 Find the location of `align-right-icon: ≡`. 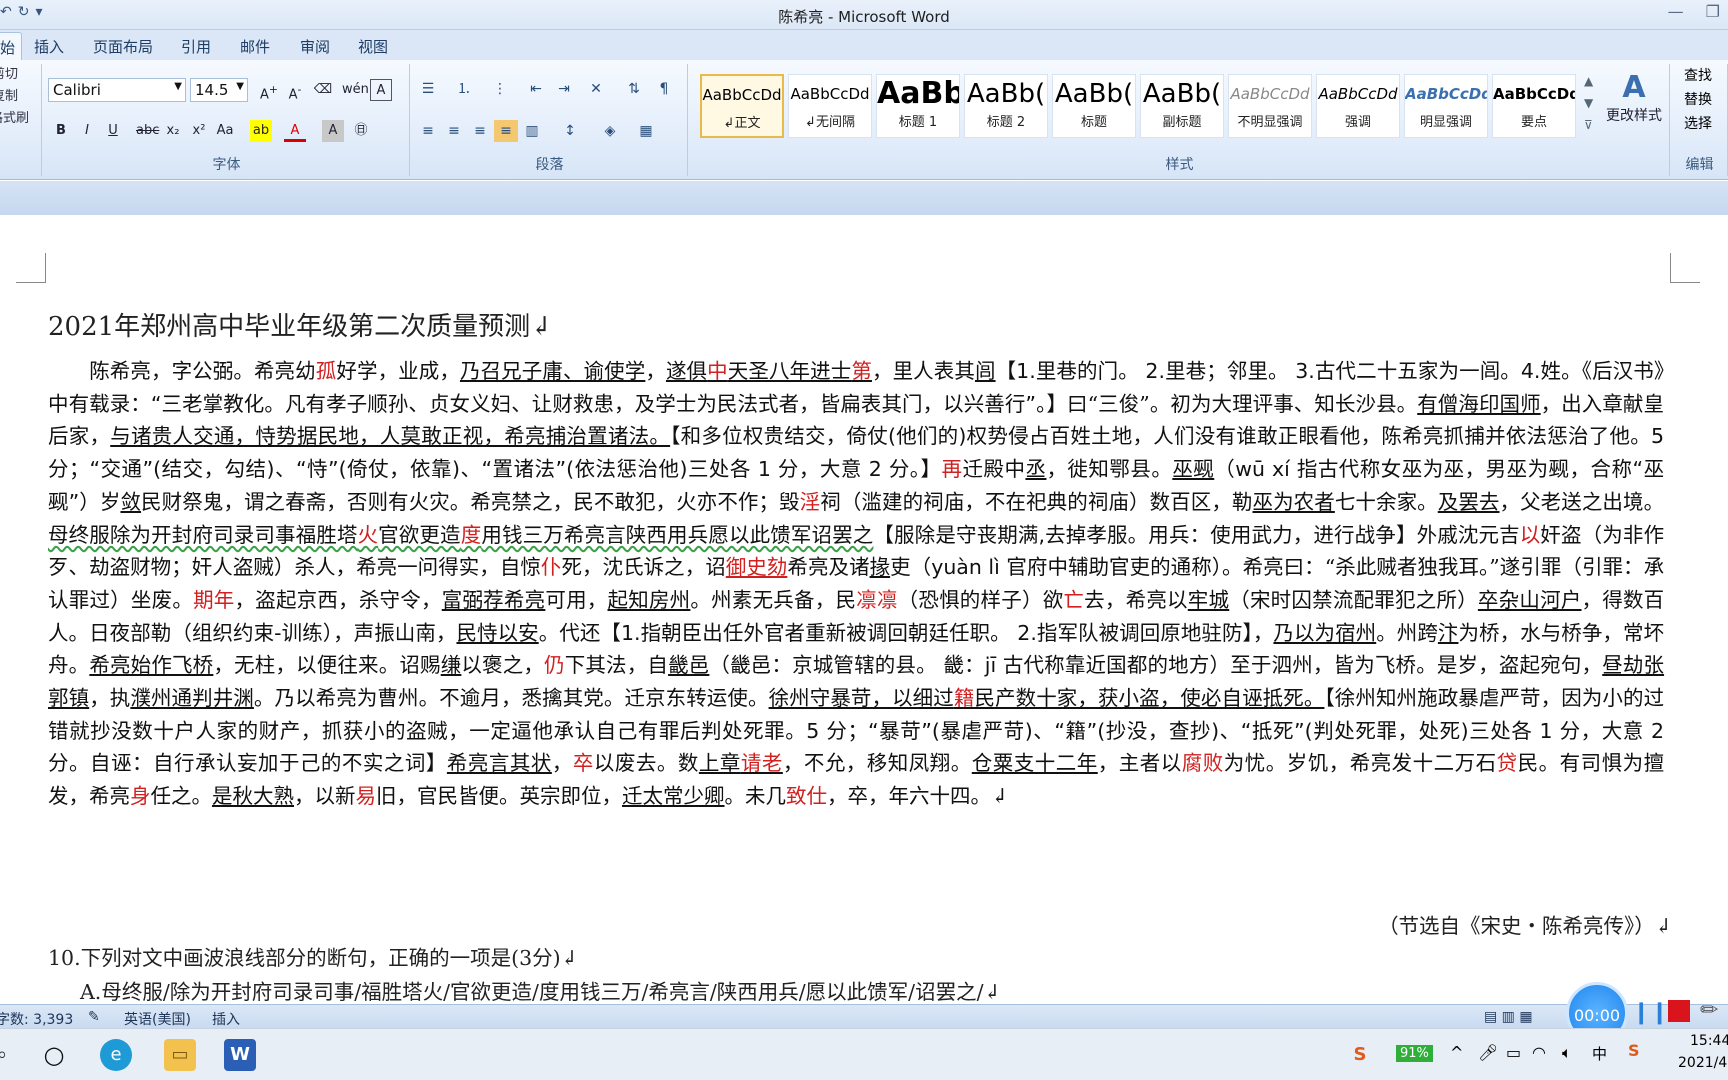

align-right-icon: ≡ is located at coordinates (480, 131).